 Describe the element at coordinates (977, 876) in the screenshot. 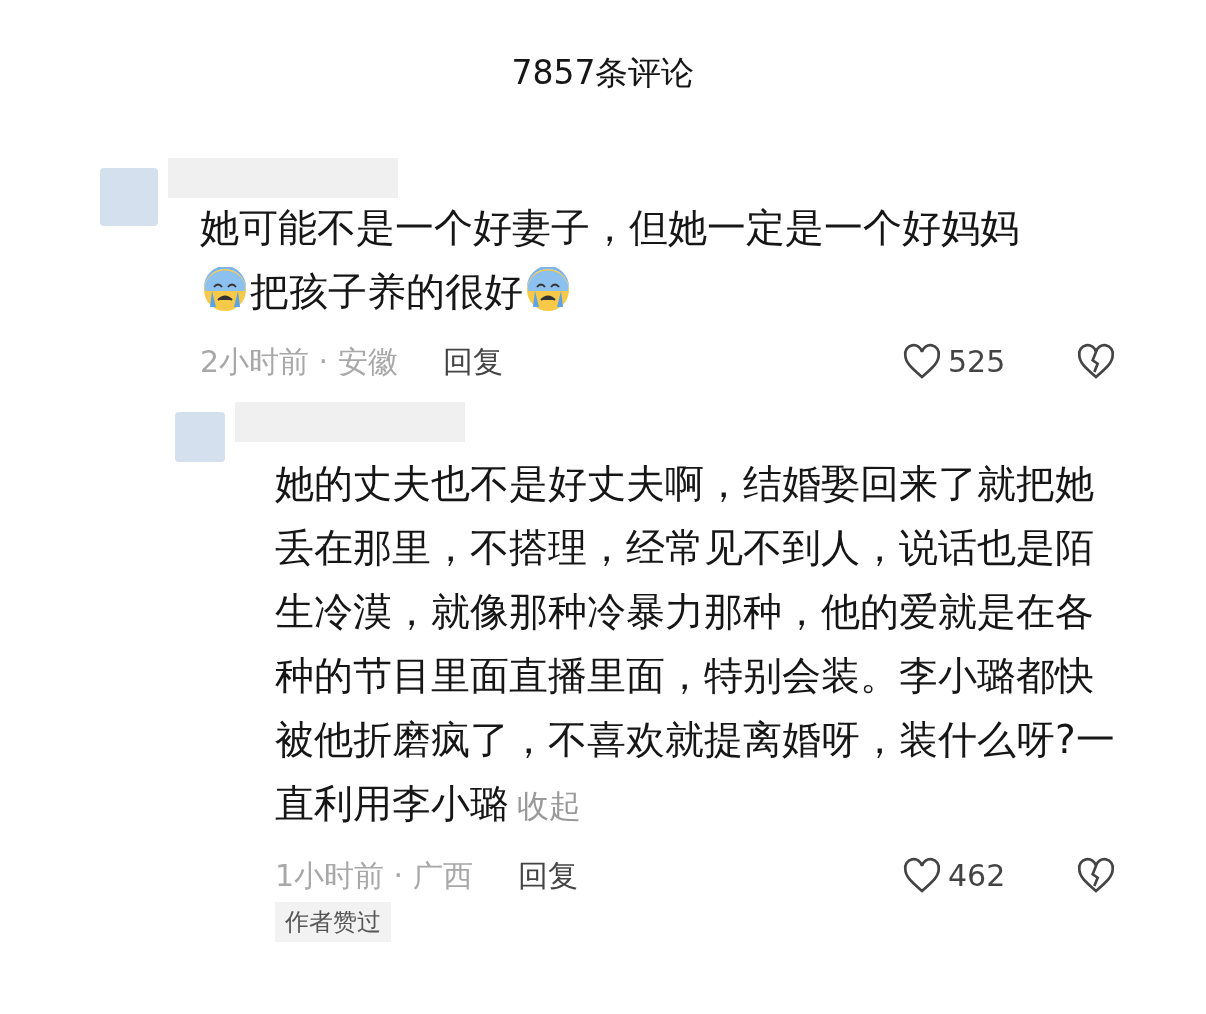

I see `like-count: 462` at that location.